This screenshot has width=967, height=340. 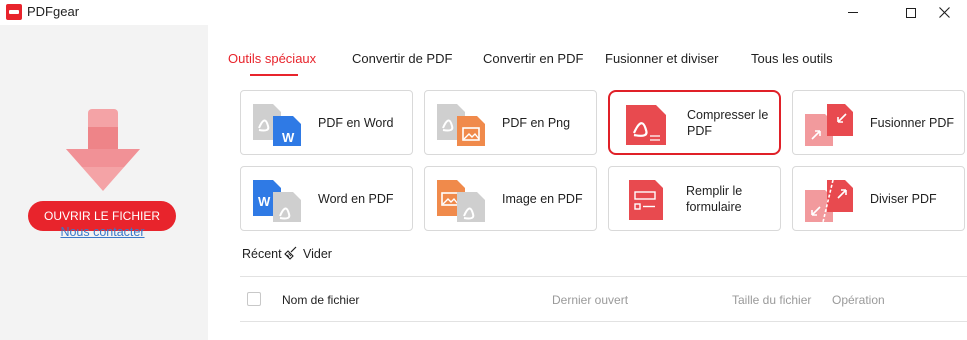 I want to click on merge-pdf-icon, so click(x=829, y=125).